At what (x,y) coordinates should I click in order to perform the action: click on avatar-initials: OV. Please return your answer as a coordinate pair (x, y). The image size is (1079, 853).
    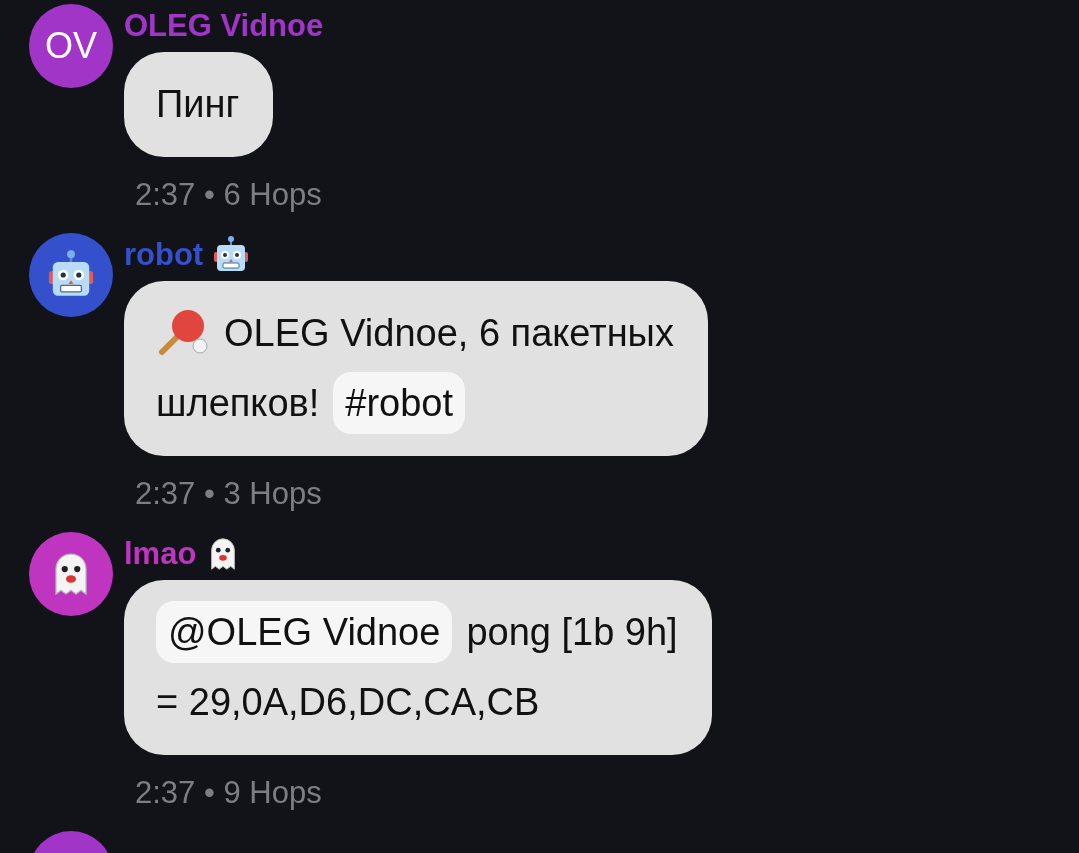
    Looking at the image, I should click on (71, 46).